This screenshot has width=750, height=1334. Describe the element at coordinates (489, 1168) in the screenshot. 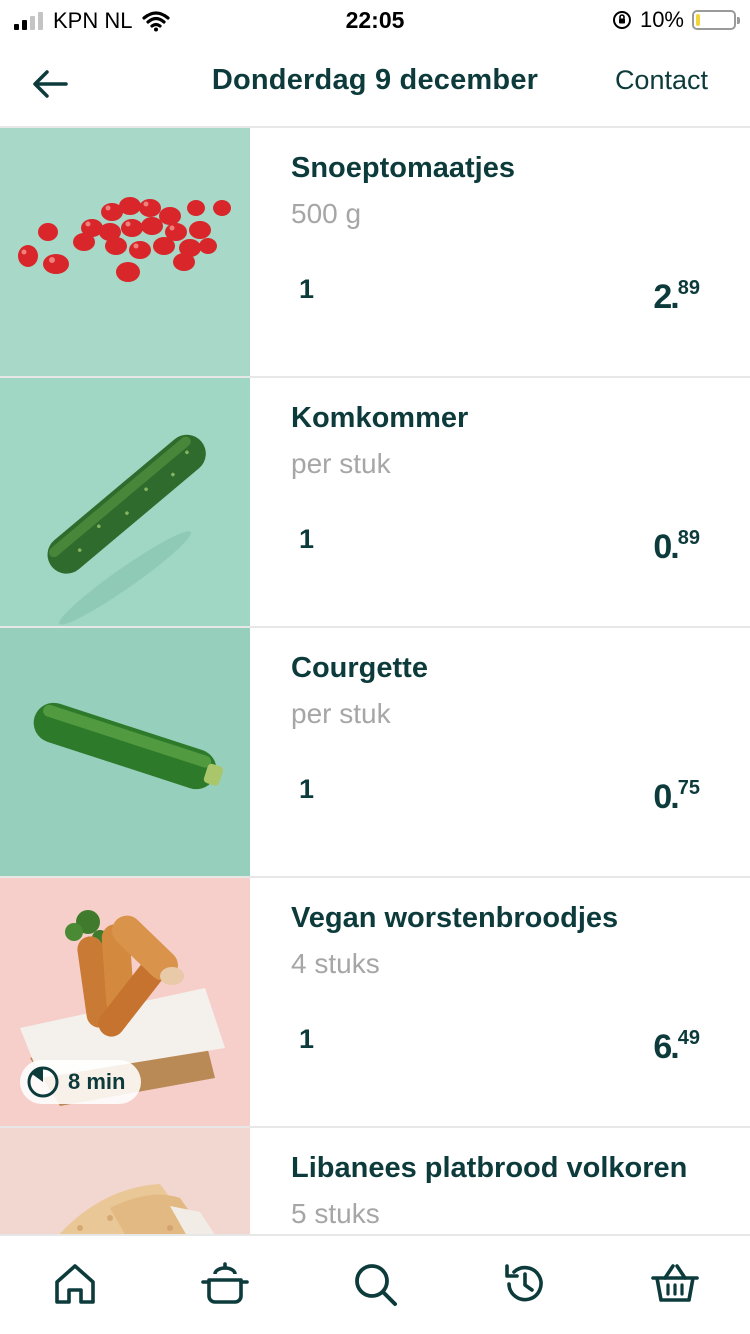

I see `product-name: Libanees platbrood volkoren` at that location.